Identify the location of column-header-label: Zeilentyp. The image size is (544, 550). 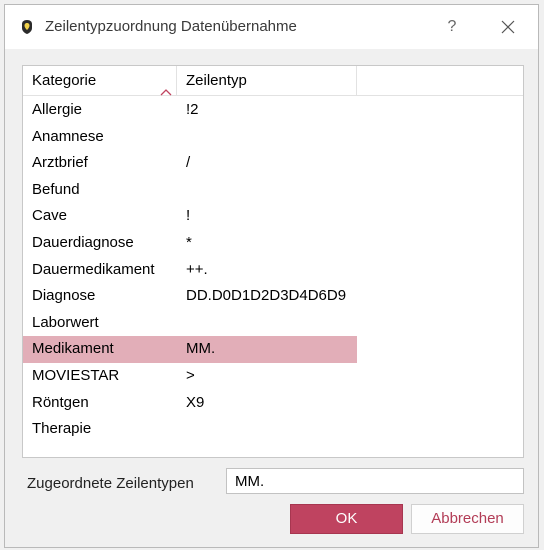
(216, 80).